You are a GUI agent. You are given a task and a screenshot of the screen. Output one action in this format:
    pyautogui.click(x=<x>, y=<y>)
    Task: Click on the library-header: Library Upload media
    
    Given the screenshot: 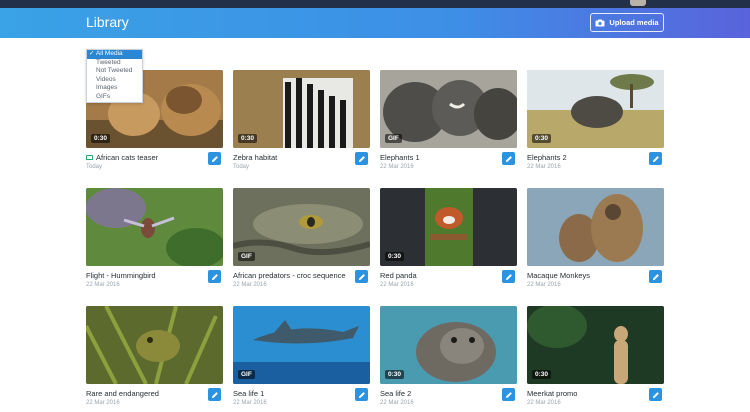 What is the action you would take?
    pyautogui.click(x=375, y=23)
    